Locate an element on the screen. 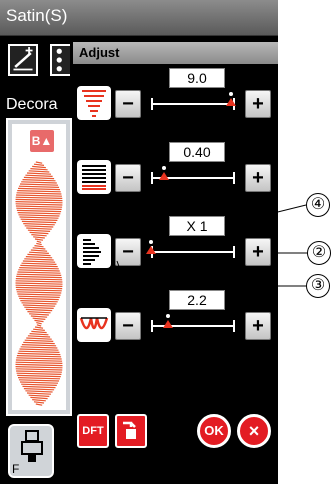 The width and height of the screenshot is (333, 484). width-icon is located at coordinates (94, 103).